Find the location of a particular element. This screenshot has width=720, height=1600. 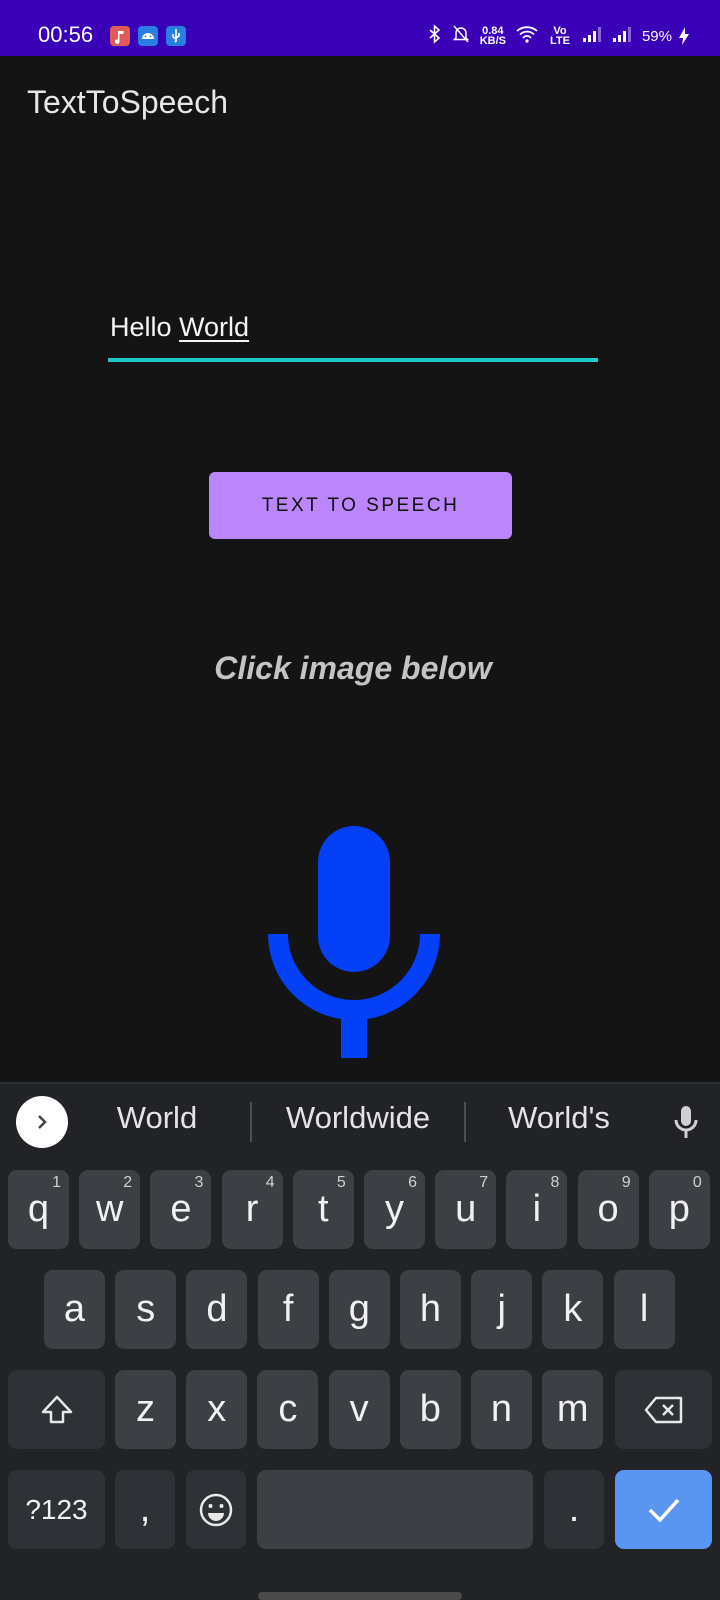

key-w-label: w is located at coordinates (109, 1209).